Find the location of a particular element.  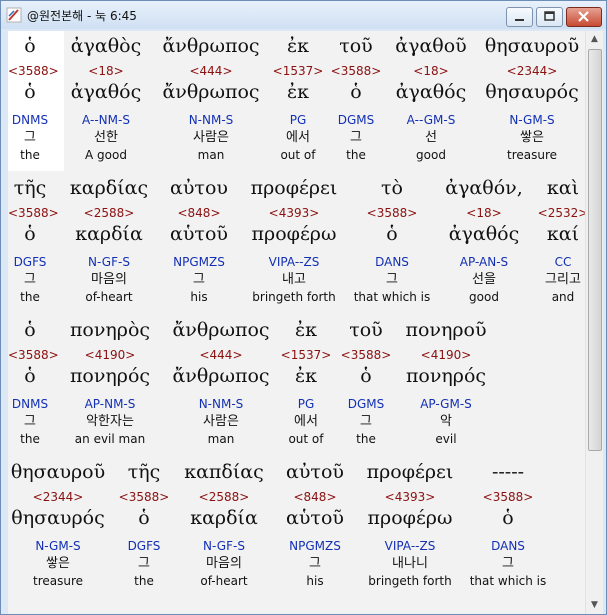

greek-word: πονηρὸς is located at coordinates (110, 330).